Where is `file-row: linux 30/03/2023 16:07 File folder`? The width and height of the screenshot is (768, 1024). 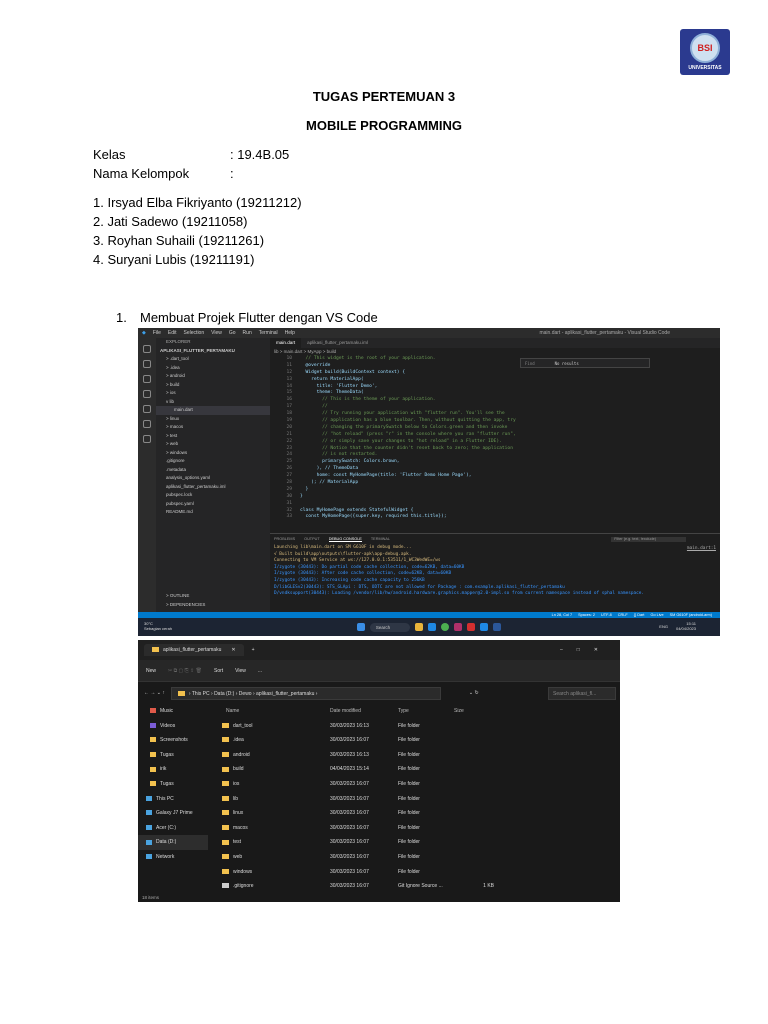
file-row: linux 30/03/2023 16:07 File folder is located at coordinates (410, 813).